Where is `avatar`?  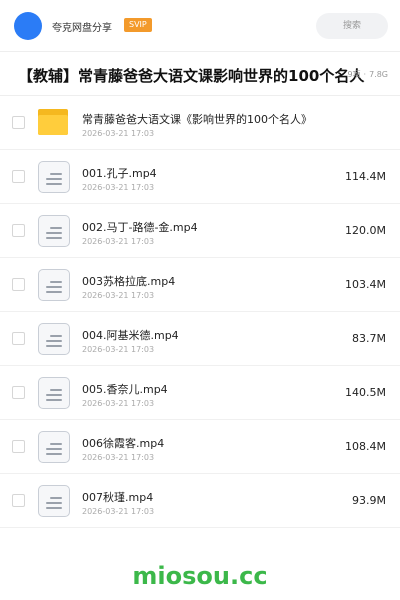 avatar is located at coordinates (28, 26).